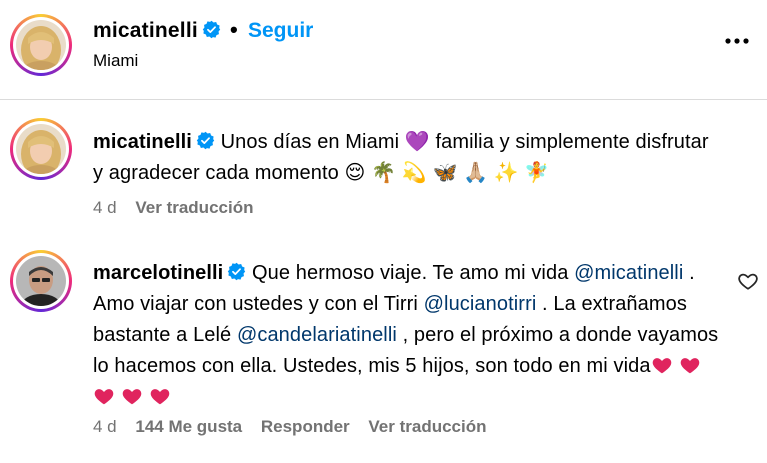 This screenshot has width=767, height=463. What do you see at coordinates (480, 304) in the screenshot?
I see `mention-lucianotirri: @lucianotirri` at bounding box center [480, 304].